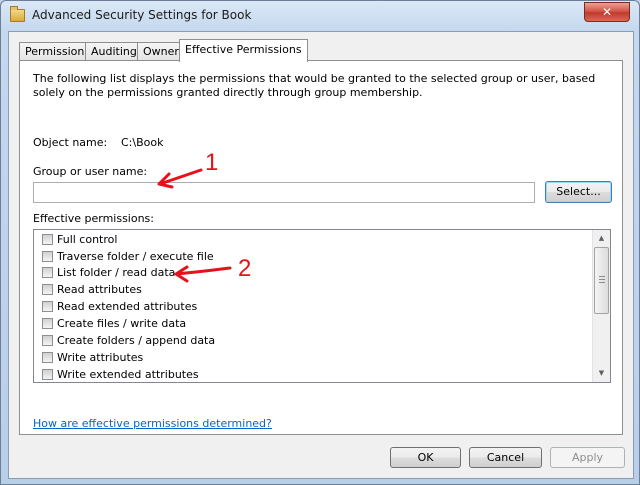 The width and height of the screenshot is (640, 485). I want to click on scroll-thumb, so click(601, 280).